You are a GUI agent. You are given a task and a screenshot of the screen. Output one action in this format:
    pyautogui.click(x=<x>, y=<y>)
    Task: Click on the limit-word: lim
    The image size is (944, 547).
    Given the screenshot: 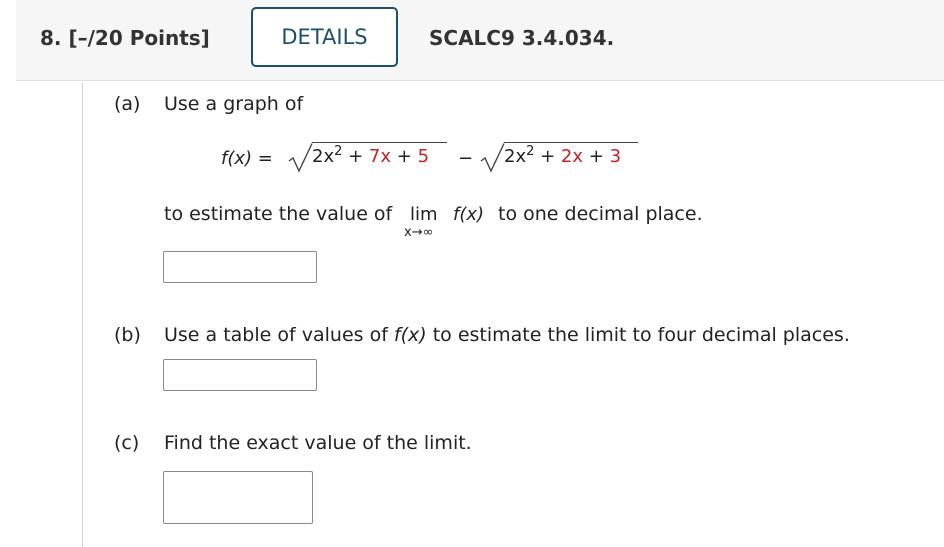 What is the action you would take?
    pyautogui.click(x=424, y=214)
    